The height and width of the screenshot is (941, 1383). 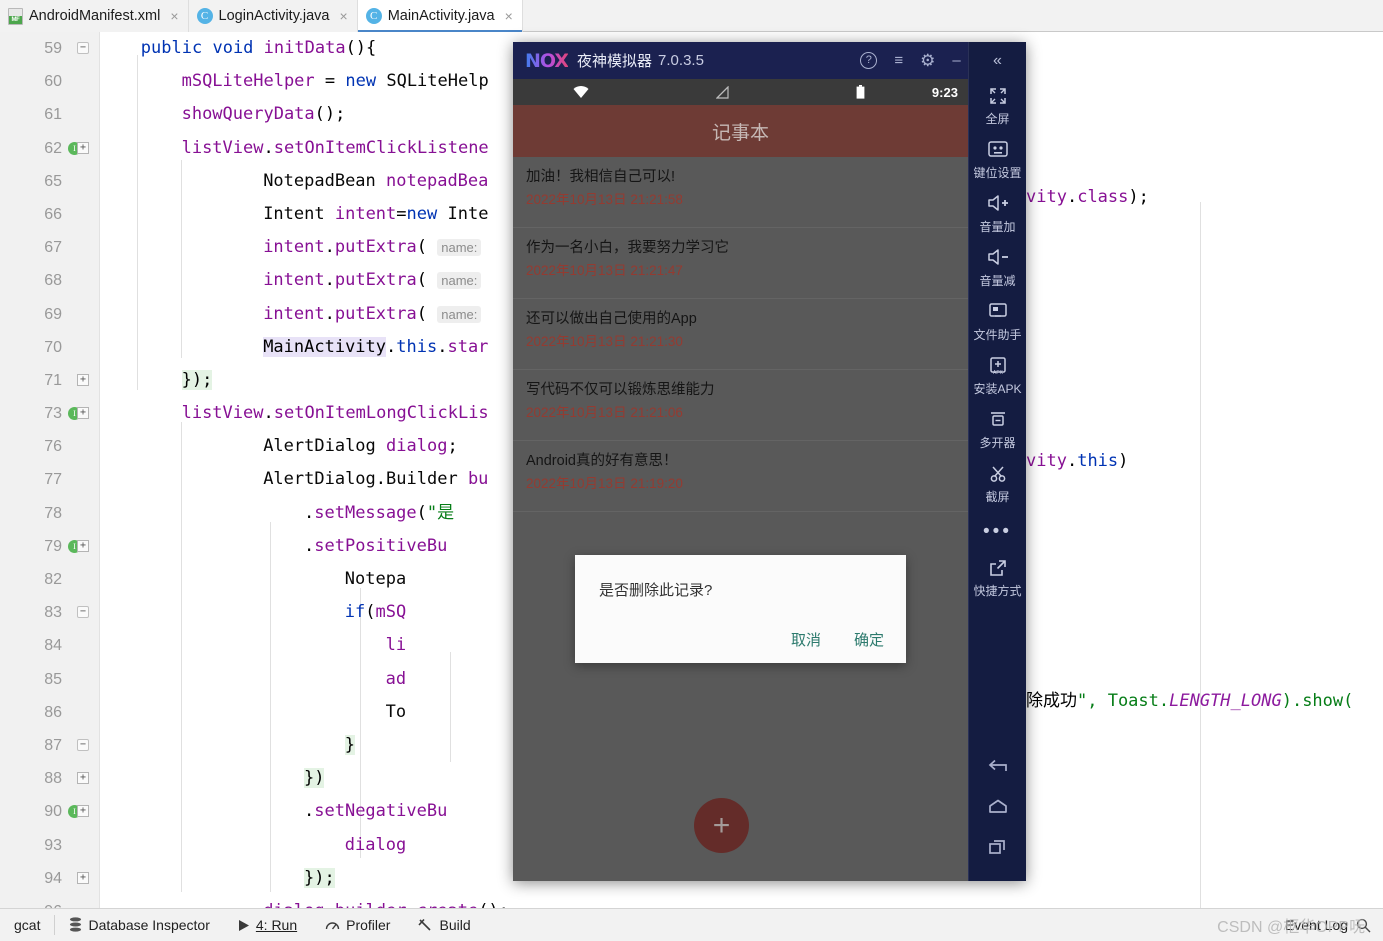 I want to click on line-number: 66, so click(x=53, y=214).